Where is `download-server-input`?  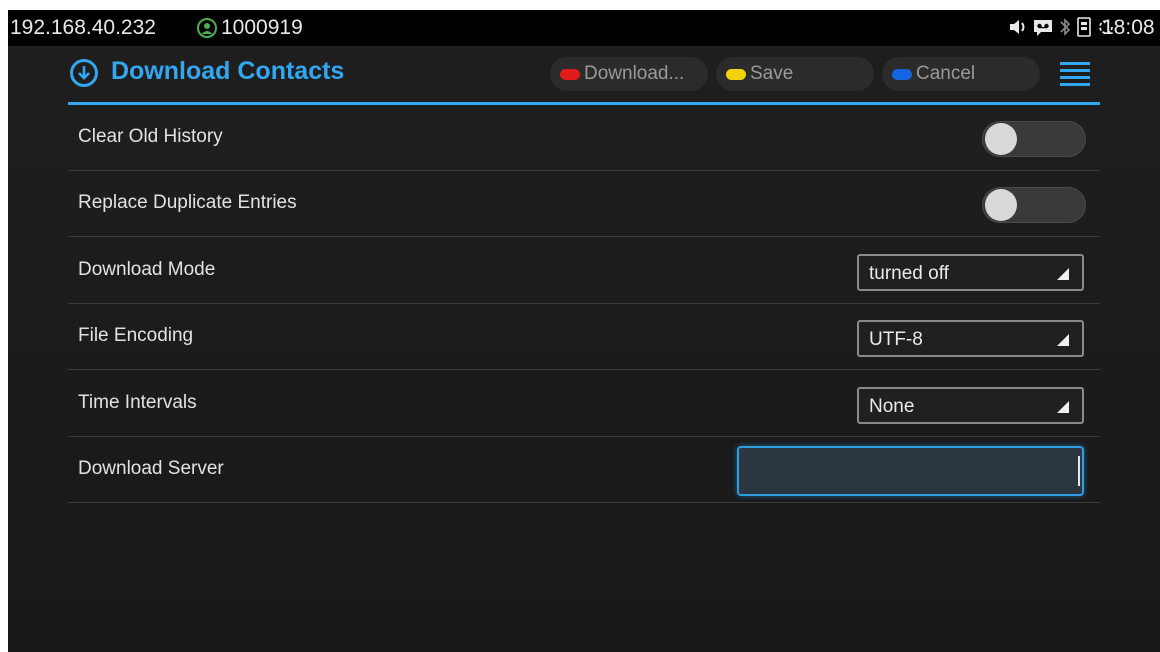 download-server-input is located at coordinates (910, 471).